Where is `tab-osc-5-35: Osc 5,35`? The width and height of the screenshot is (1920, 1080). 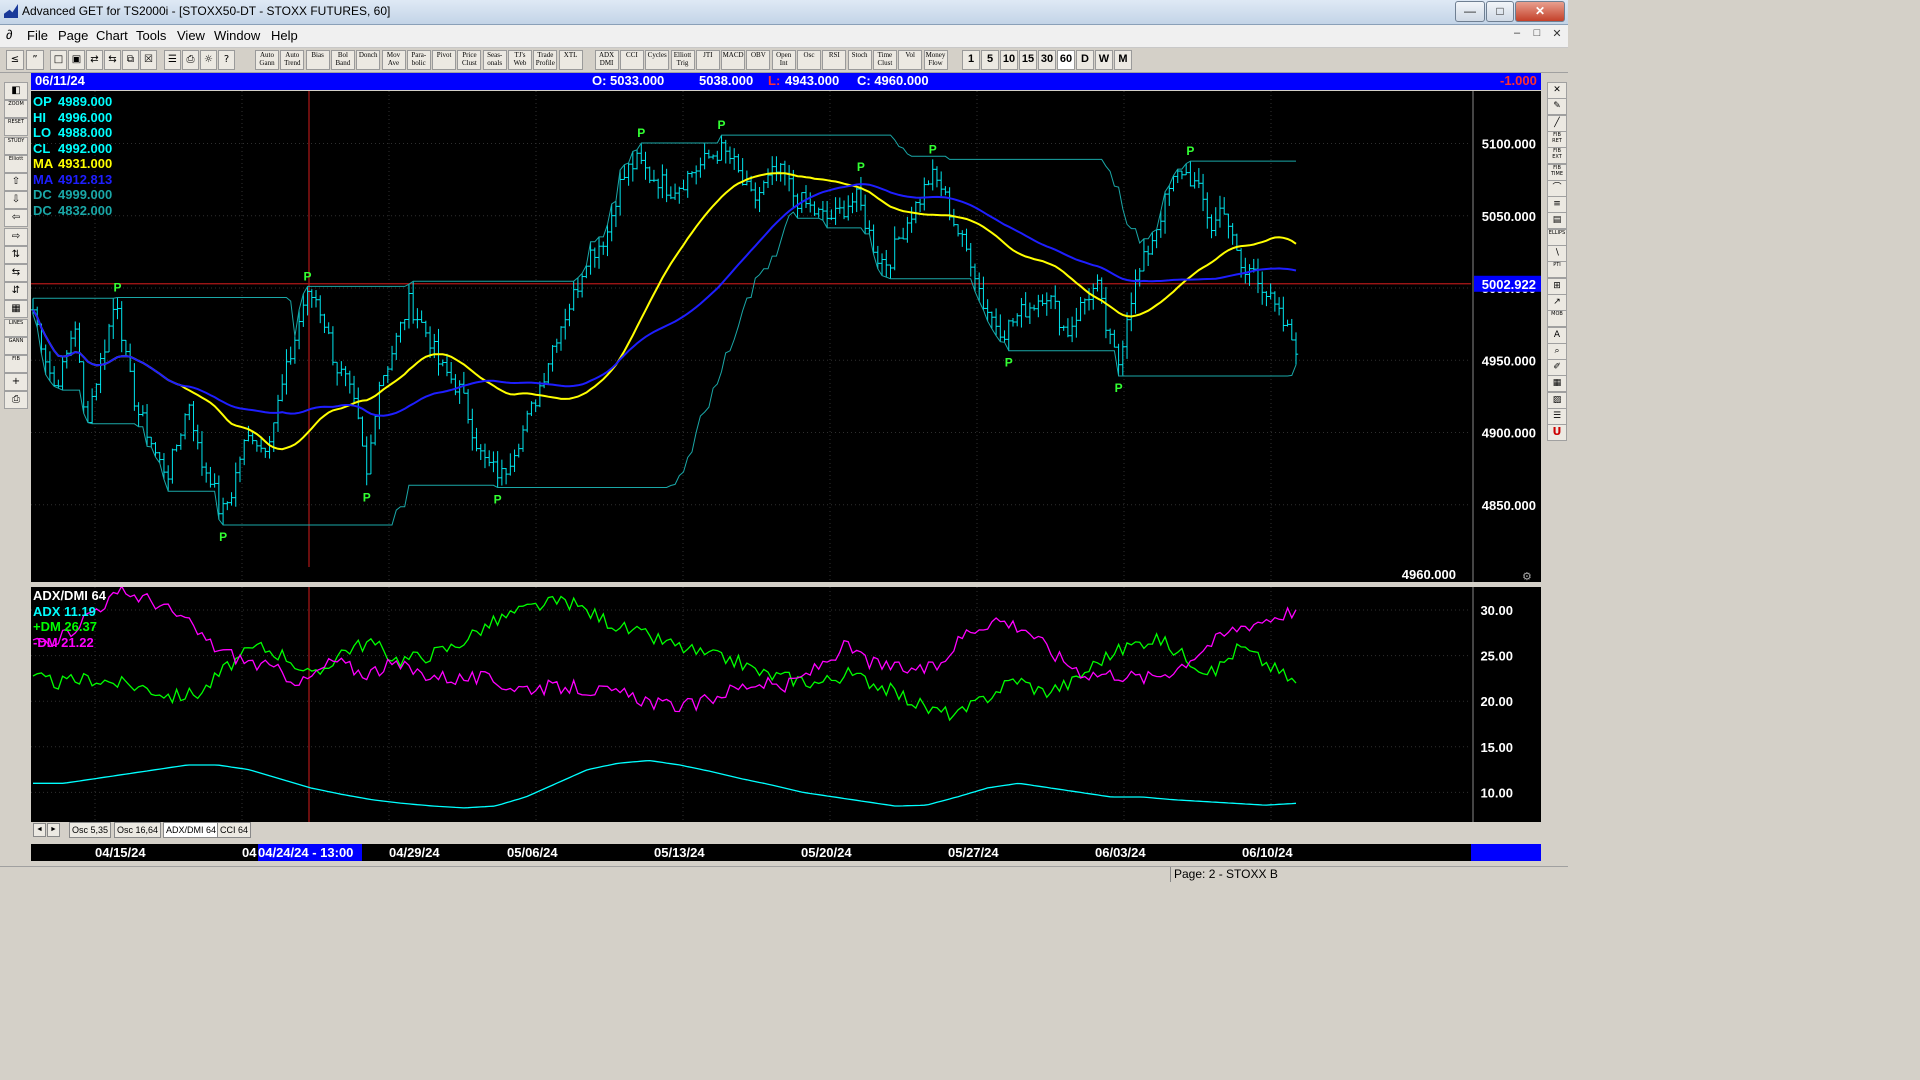
tab-osc-5-35: Osc 5,35 is located at coordinates (90, 830).